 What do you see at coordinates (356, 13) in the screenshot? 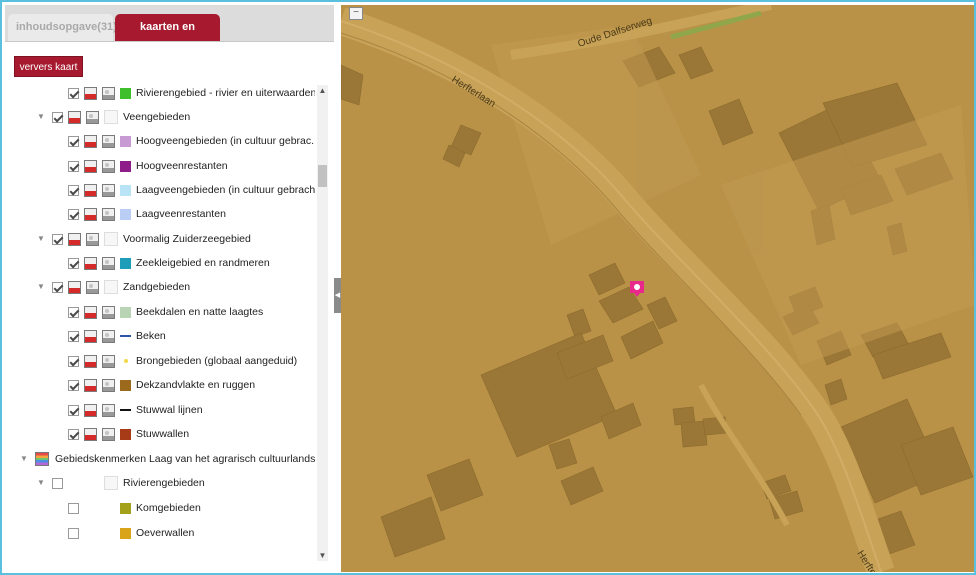
I see `zoom-out-button: −` at bounding box center [356, 13].